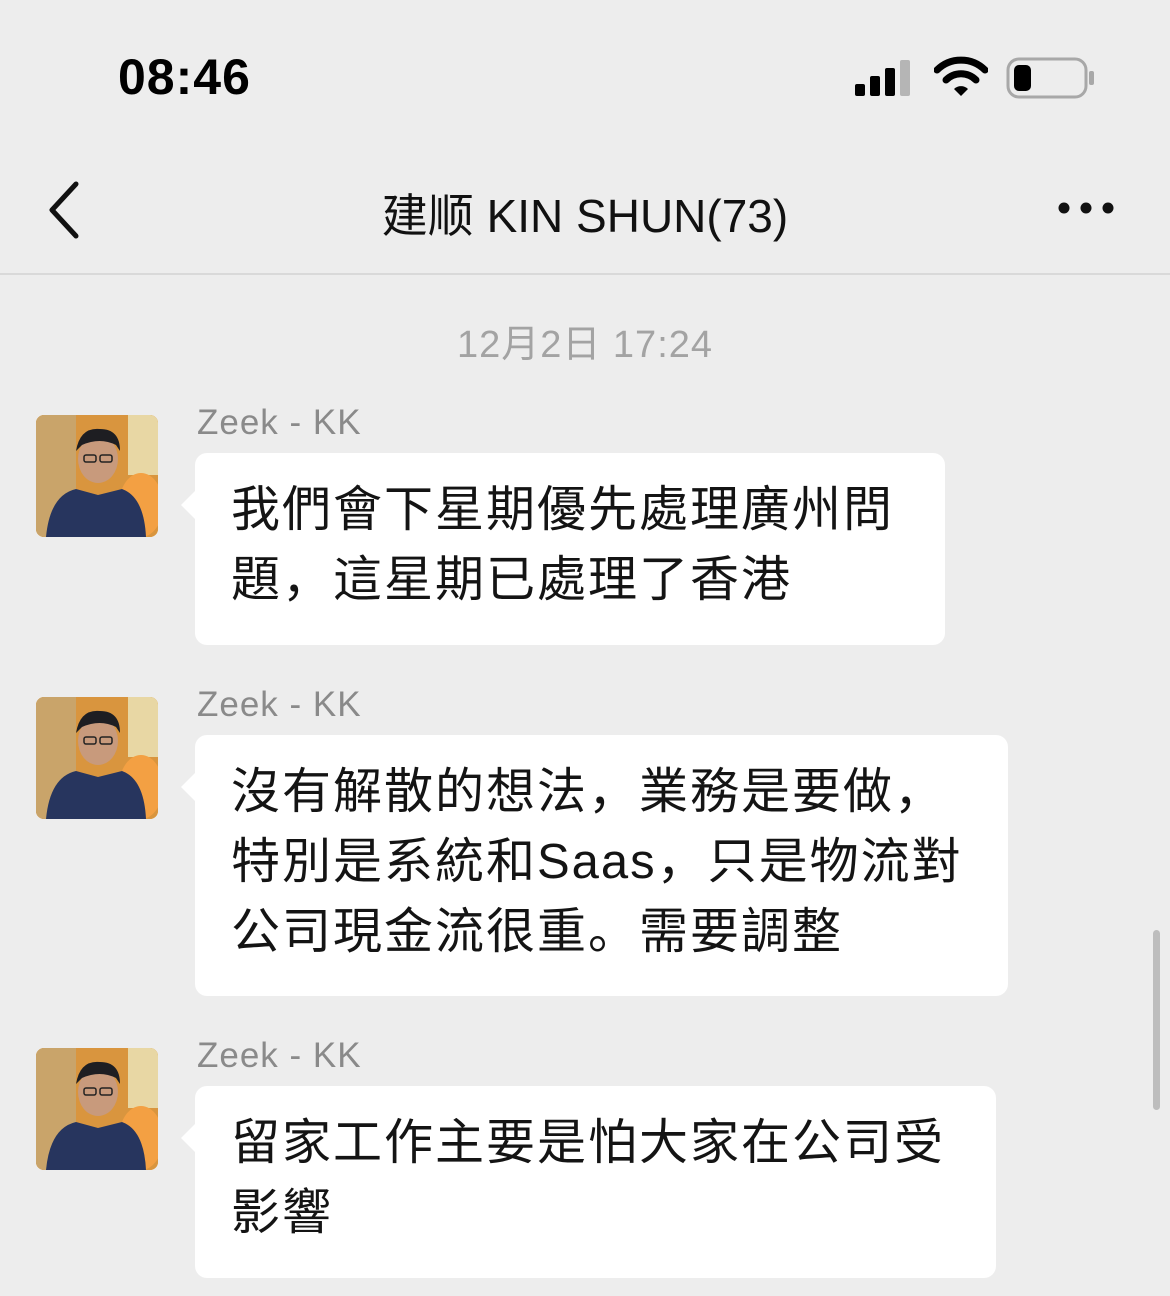  I want to click on scrollbar, so click(1156, 1020).